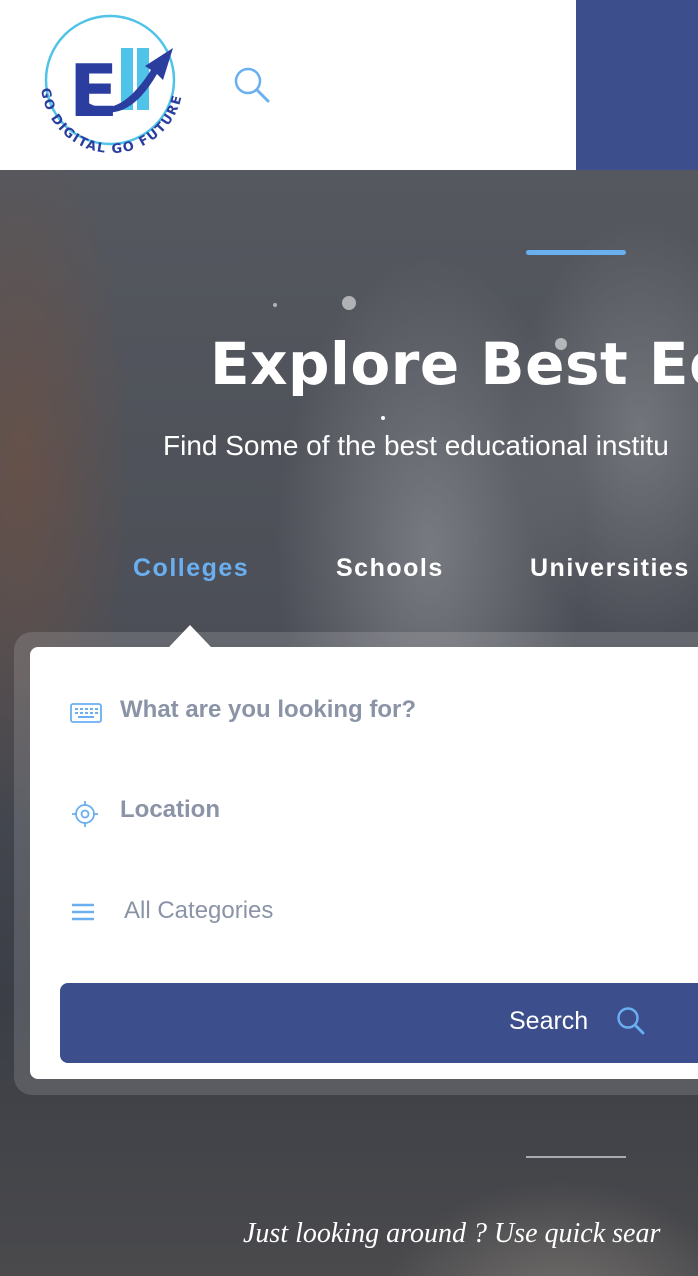 The width and height of the screenshot is (698, 1276). Describe the element at coordinates (170, 809) in the screenshot. I see `location-placeholder: Location` at that location.